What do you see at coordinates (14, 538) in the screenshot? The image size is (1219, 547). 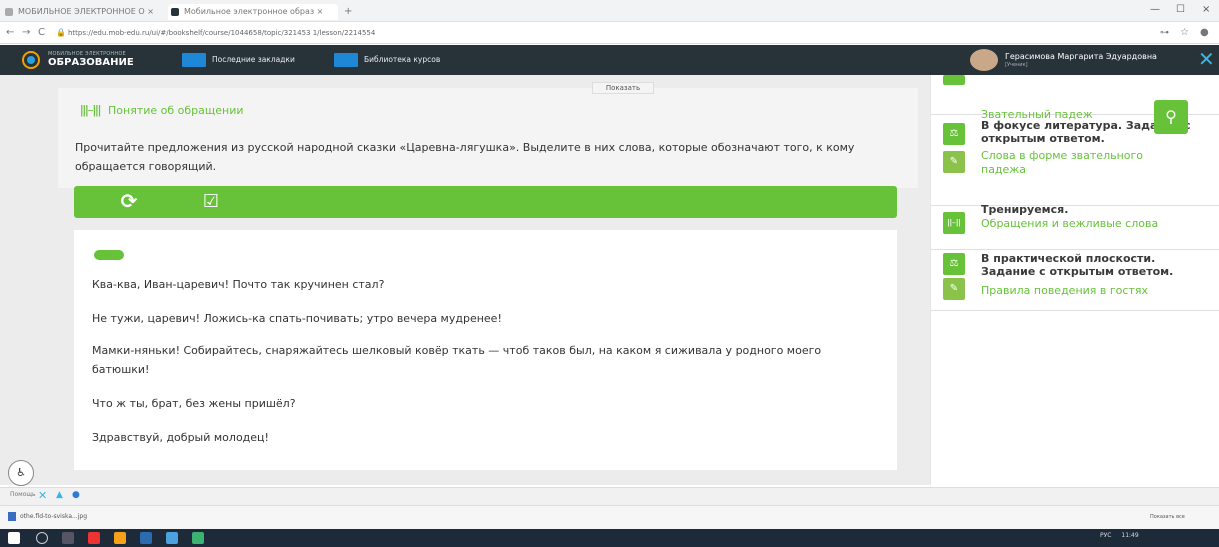 I see `windows-start-icon` at bounding box center [14, 538].